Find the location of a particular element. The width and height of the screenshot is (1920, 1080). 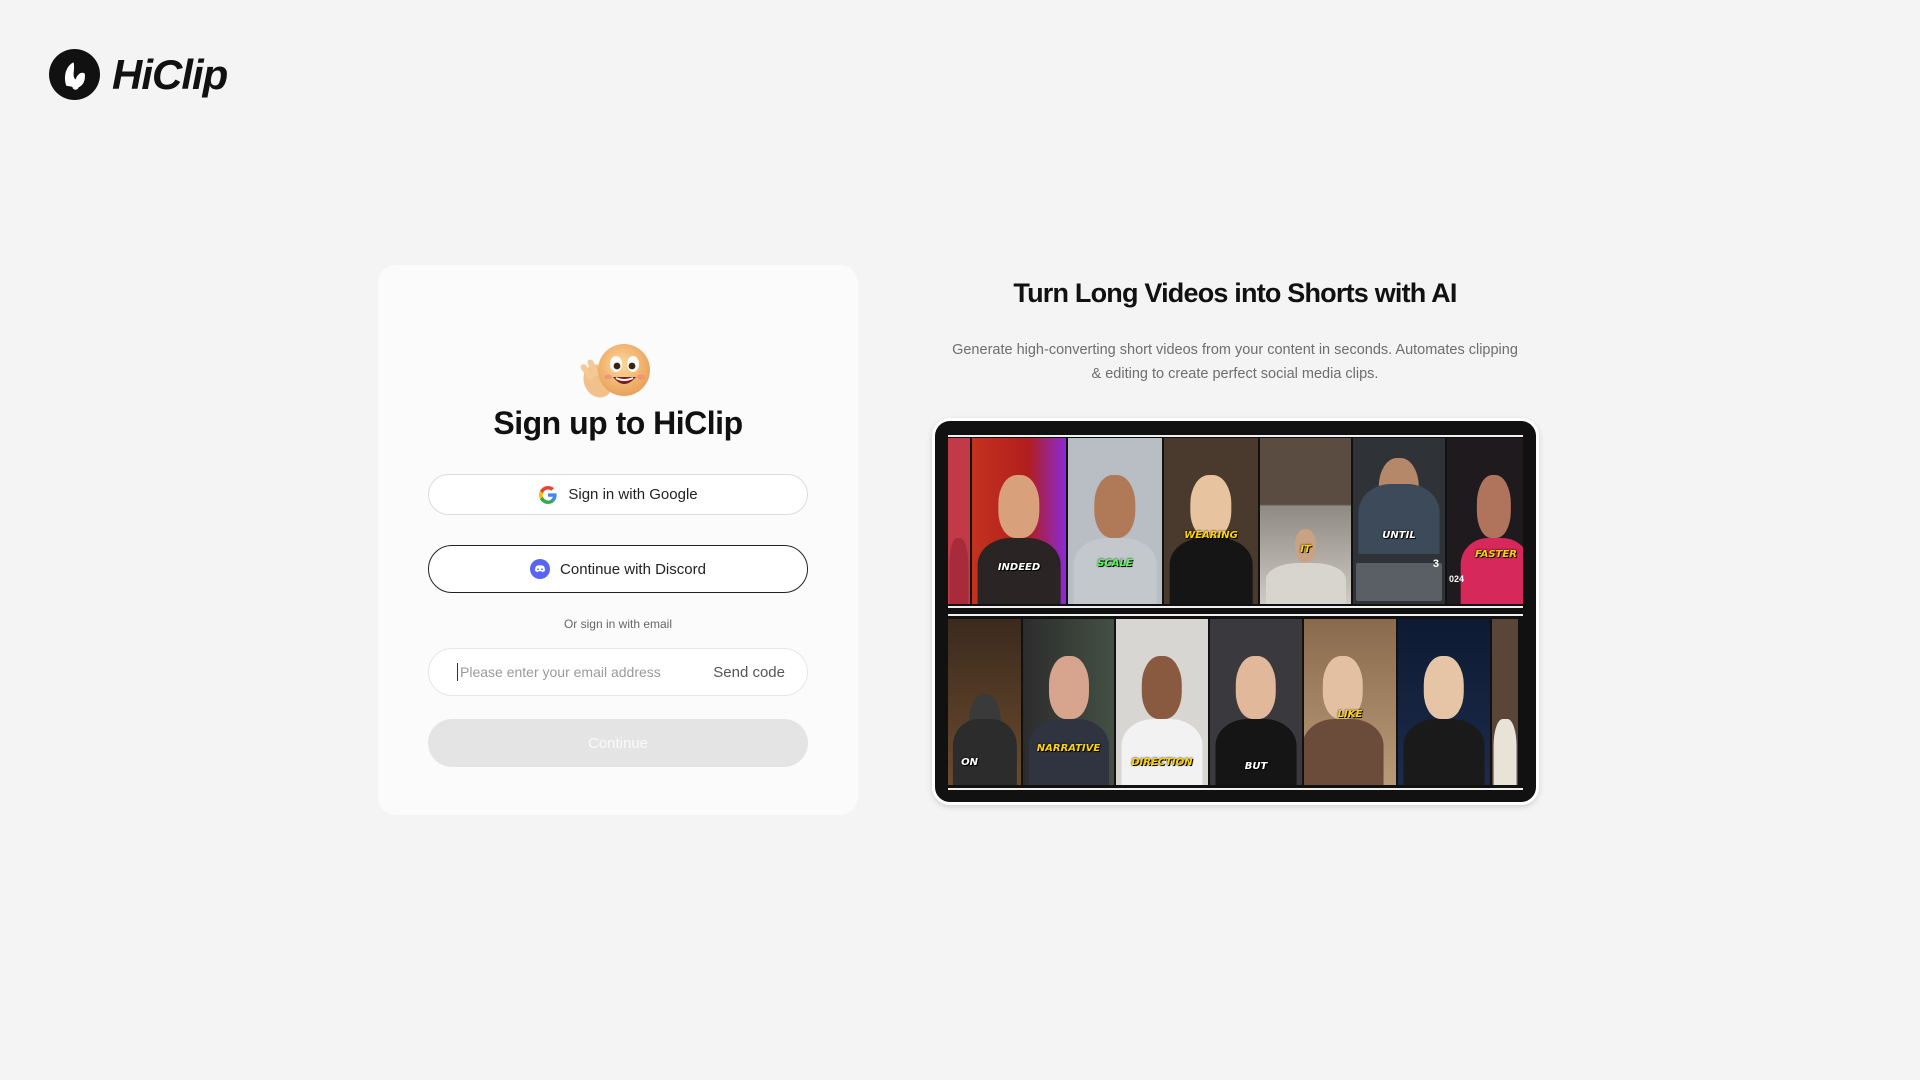

email-field-group: Send code is located at coordinates (618, 672).